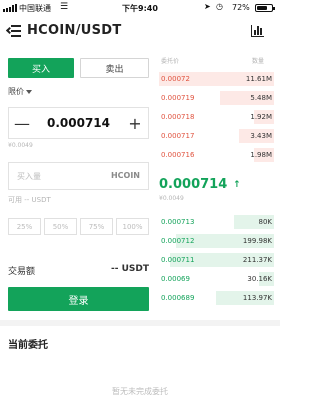 Image resolution: width=320 pixels, height=400 pixels. Describe the element at coordinates (135, 123) in the screenshot. I see `increase-price-button: +` at that location.